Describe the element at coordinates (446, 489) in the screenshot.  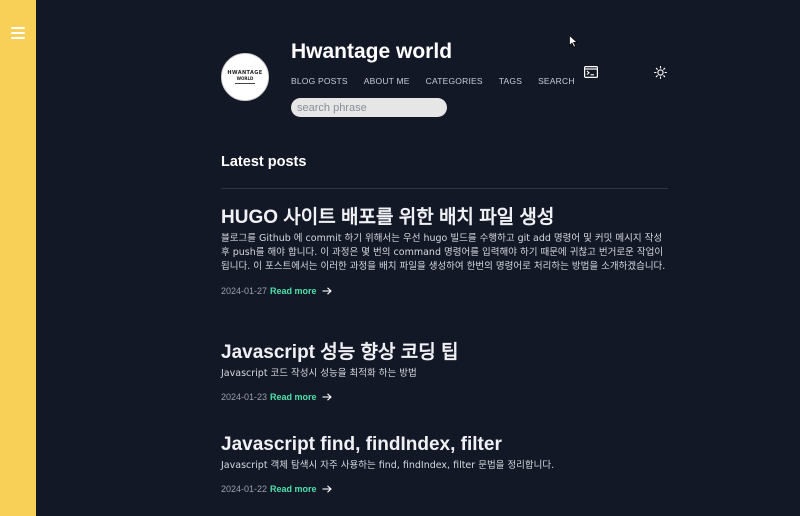
I see `post-meta: 2024-01-22 Read more` at that location.